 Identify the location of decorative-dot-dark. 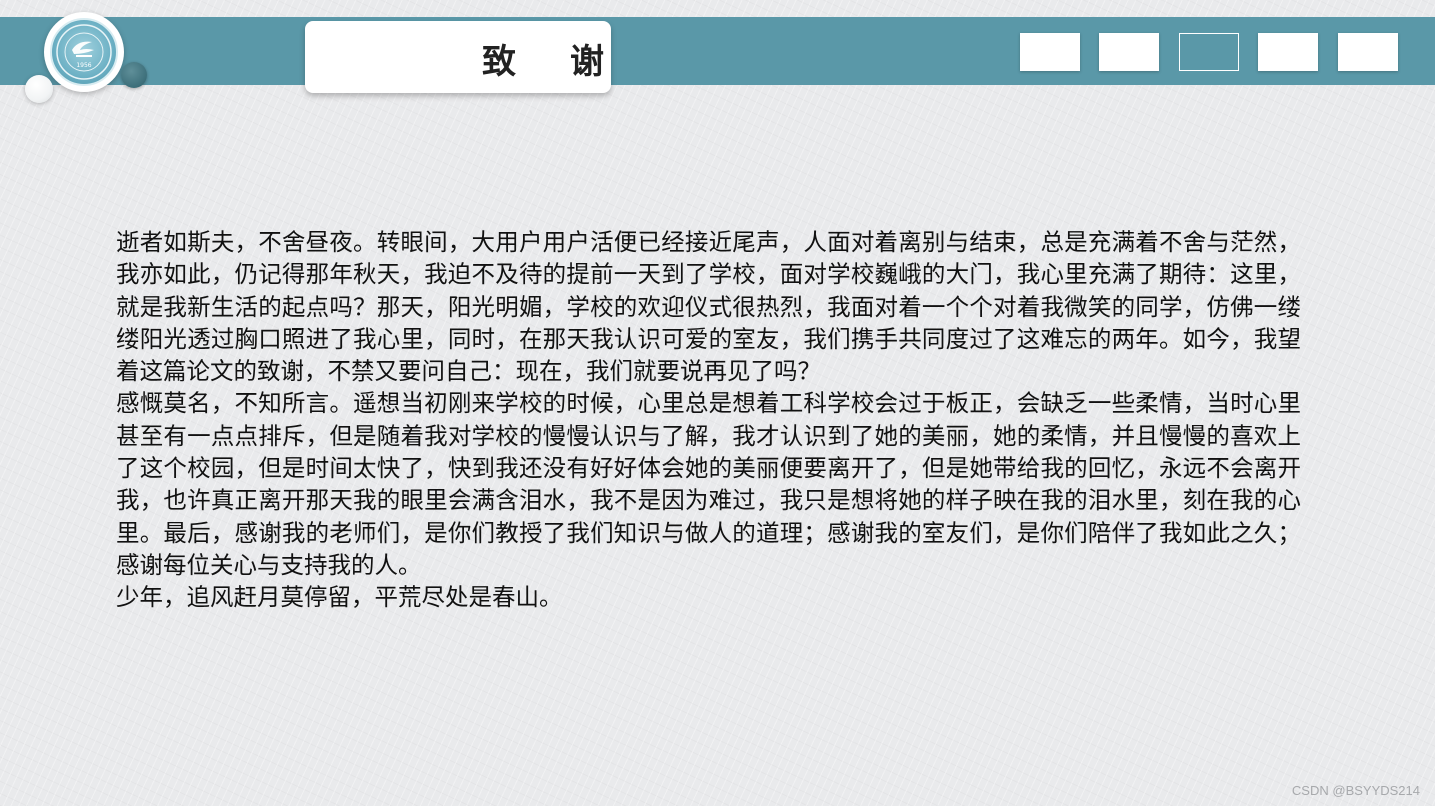
(134, 75).